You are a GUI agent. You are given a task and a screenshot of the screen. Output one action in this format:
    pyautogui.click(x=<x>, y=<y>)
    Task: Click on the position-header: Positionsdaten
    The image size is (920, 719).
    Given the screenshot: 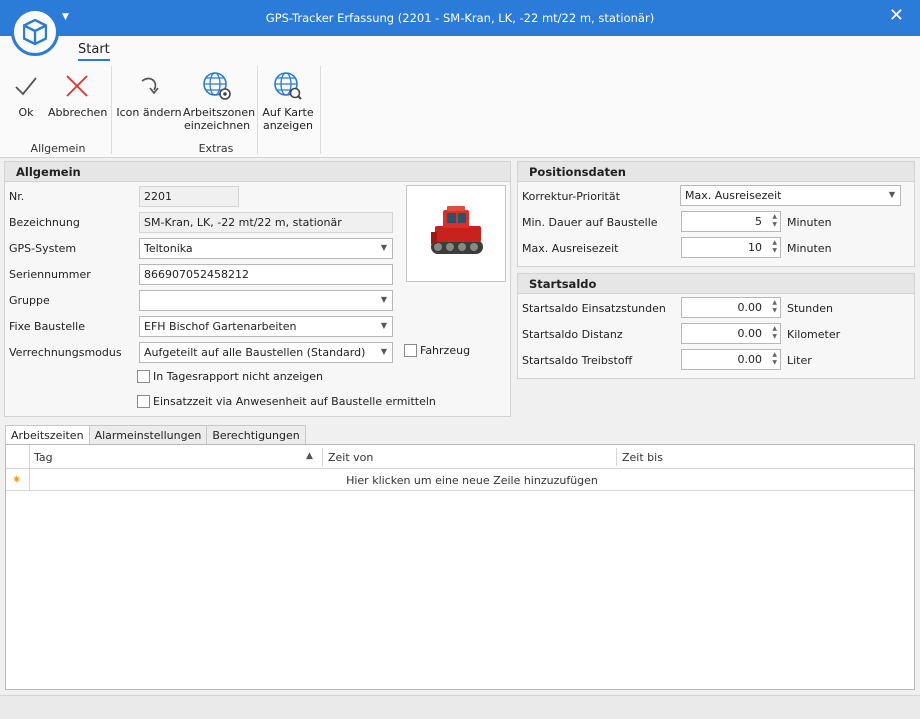 What is the action you would take?
    pyautogui.click(x=716, y=172)
    